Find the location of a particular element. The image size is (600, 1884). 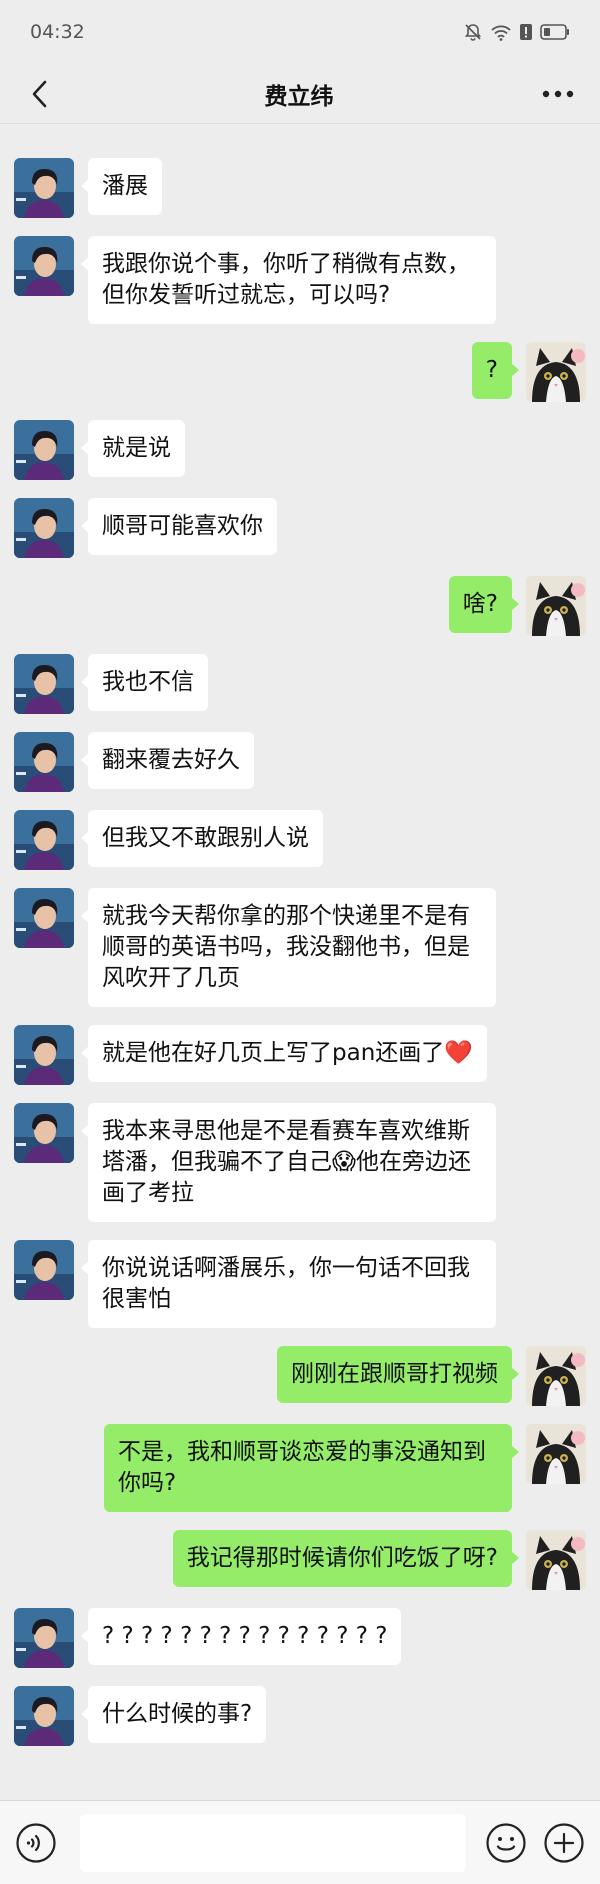

add-button is located at coordinates (564, 1843).